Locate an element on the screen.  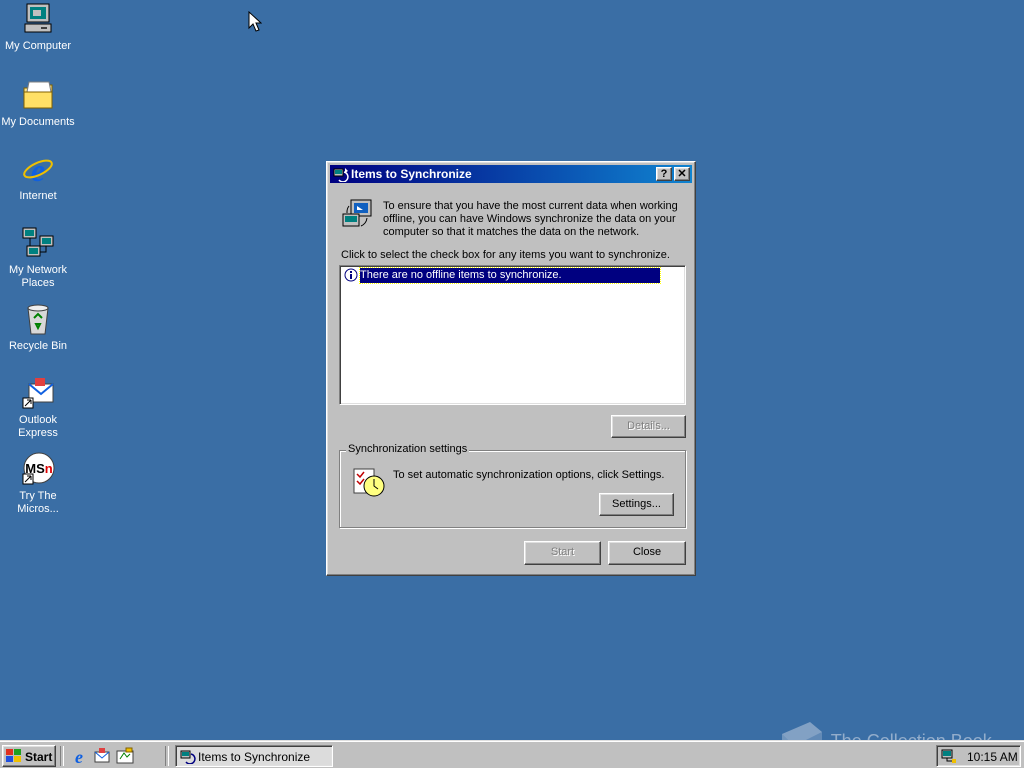
network-icon is located at coordinates (38, 243).